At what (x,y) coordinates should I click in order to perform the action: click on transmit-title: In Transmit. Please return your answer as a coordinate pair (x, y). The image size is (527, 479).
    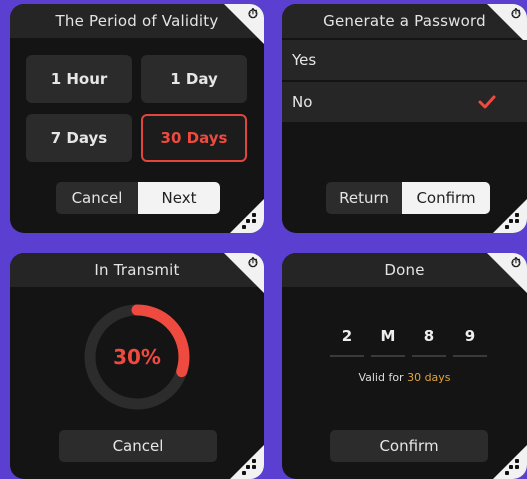
    Looking at the image, I should click on (137, 270).